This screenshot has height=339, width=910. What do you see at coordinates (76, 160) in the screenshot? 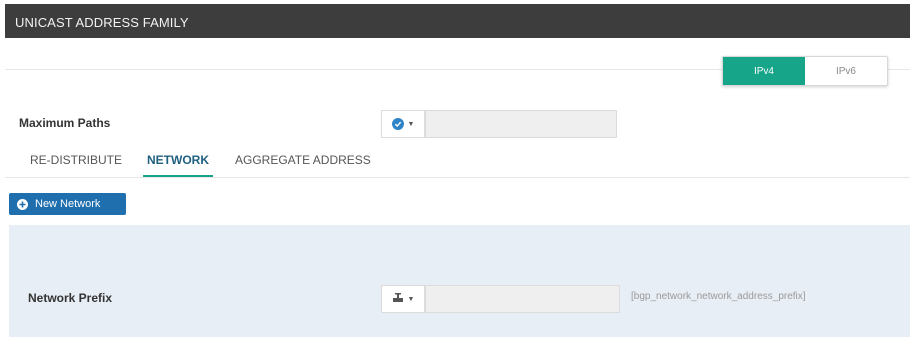
I see `tab-re-distribute: RE-DISTRIBUTE` at bounding box center [76, 160].